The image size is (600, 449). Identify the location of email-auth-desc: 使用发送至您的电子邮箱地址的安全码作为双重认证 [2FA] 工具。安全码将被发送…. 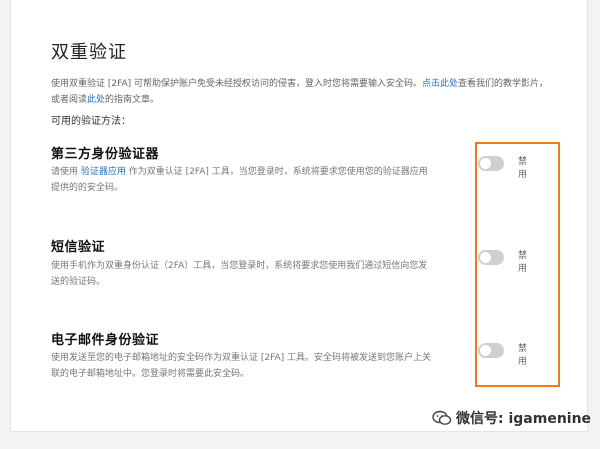
(241, 366).